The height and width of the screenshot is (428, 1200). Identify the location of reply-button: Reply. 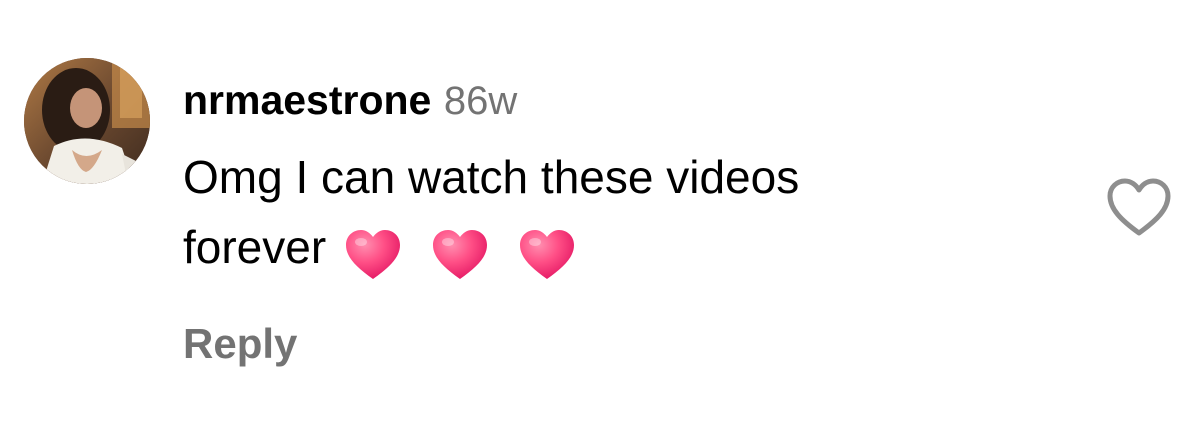
(240, 344).